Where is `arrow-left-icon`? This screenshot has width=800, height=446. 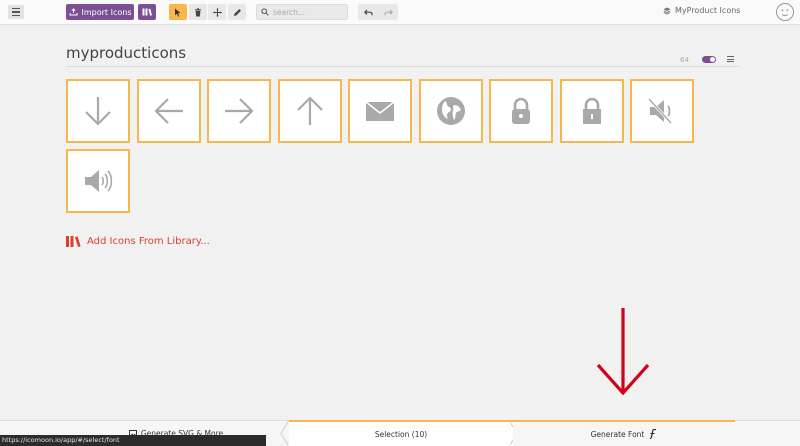 arrow-left-icon is located at coordinates (168, 111).